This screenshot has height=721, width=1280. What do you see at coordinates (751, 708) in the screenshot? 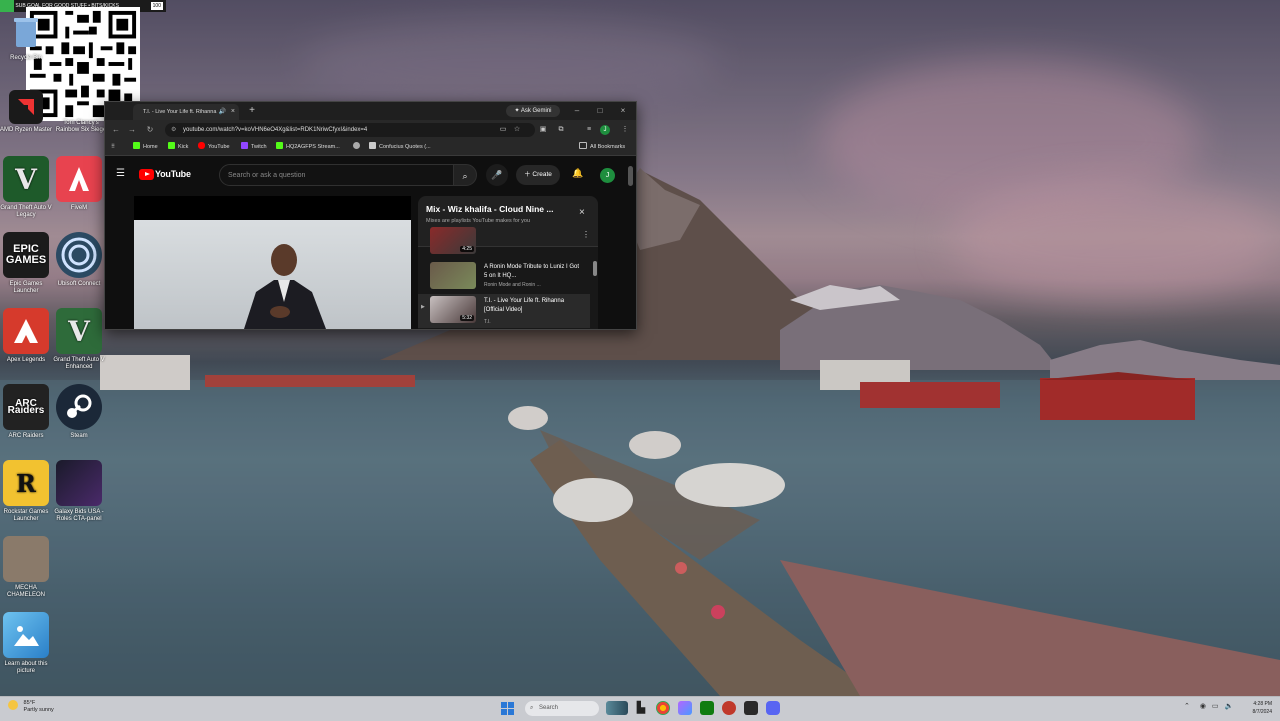
I see `epic-games-taskbar-icon` at bounding box center [751, 708].